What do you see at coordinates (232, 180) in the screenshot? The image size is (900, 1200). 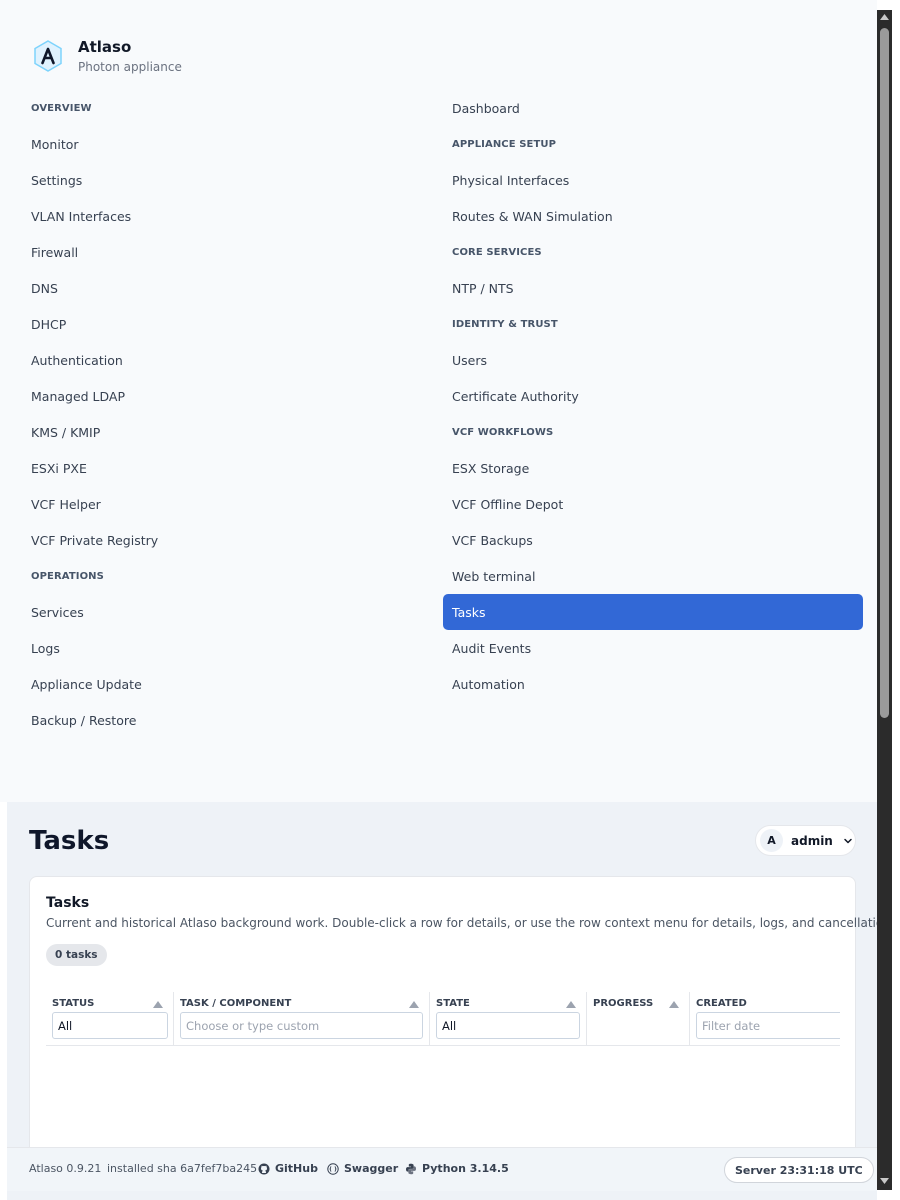 I see `sidebar-item-settings: Settings` at bounding box center [232, 180].